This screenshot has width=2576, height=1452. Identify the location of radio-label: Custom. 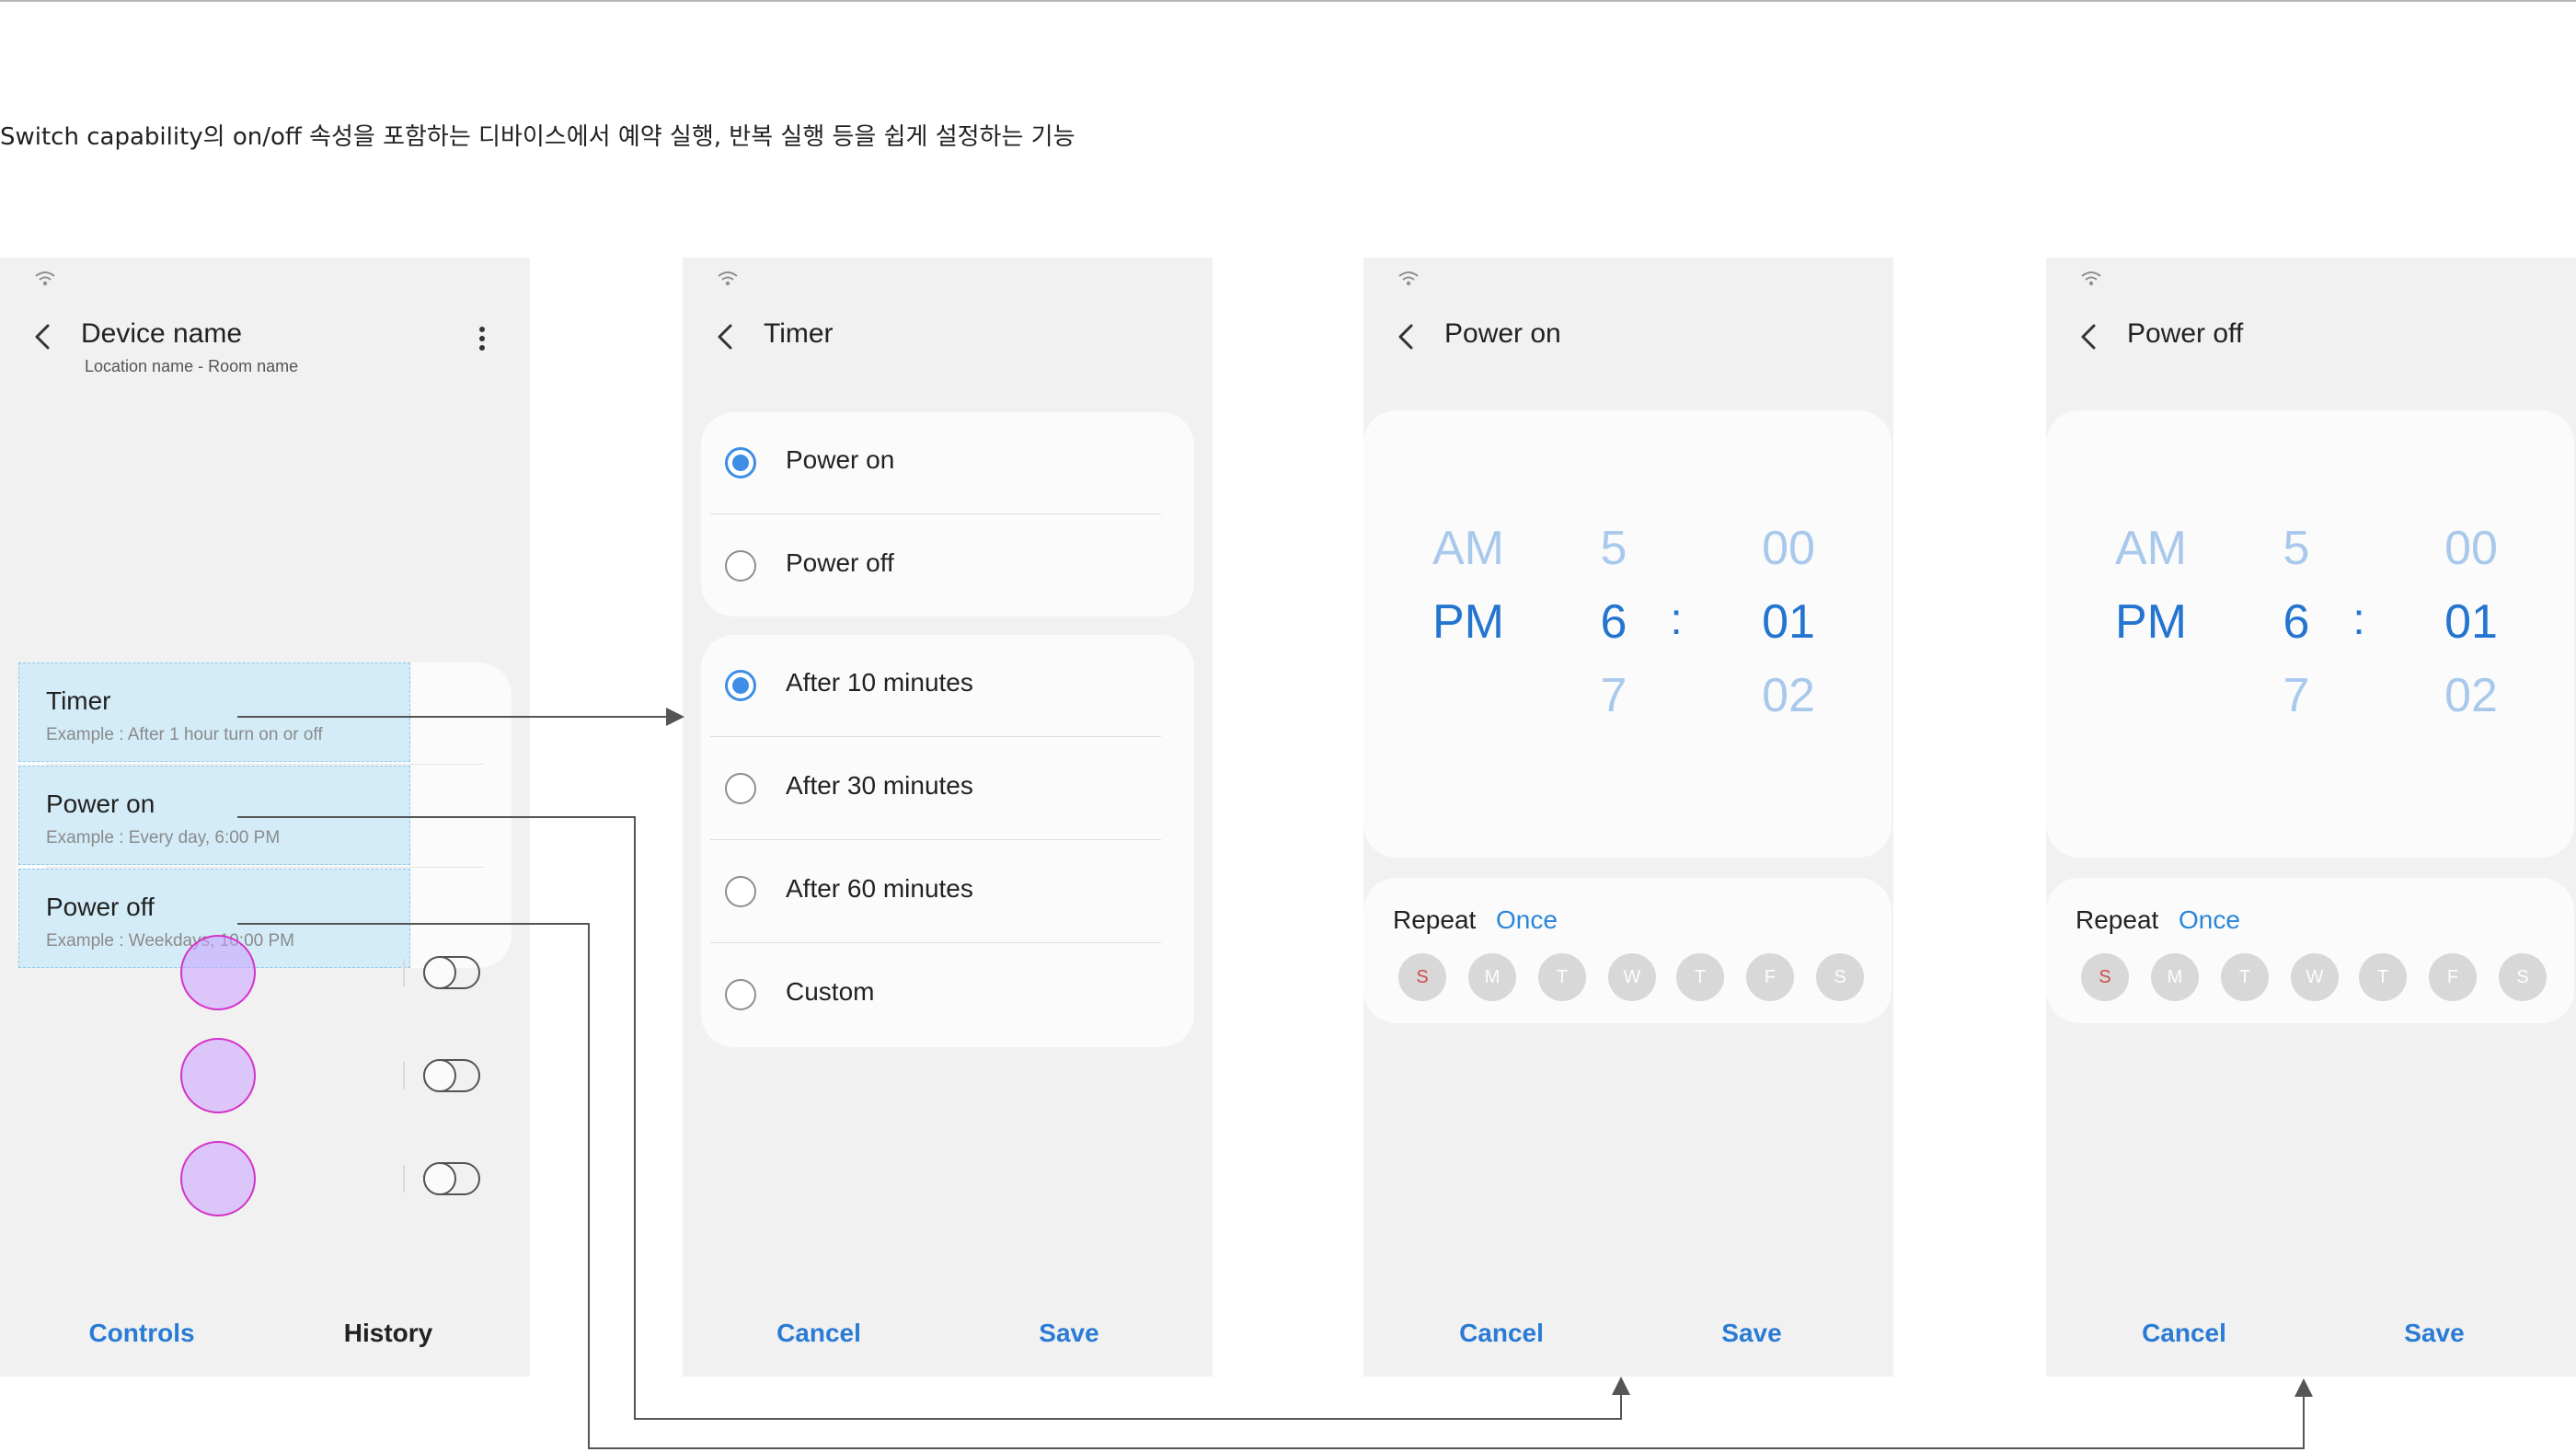
(830, 991).